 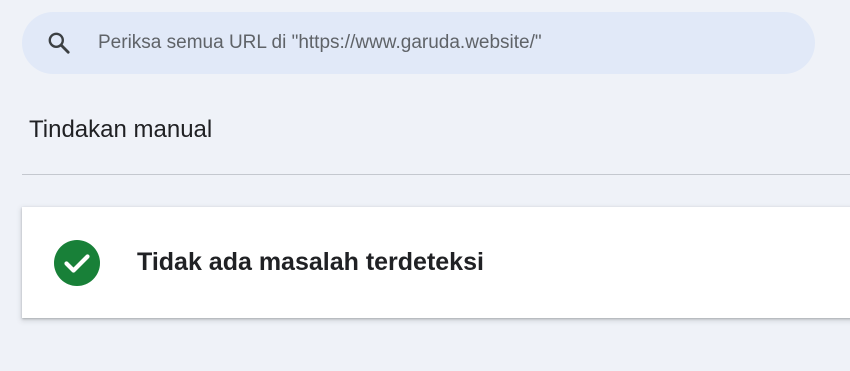 What do you see at coordinates (436, 174) in the screenshot?
I see `divider` at bounding box center [436, 174].